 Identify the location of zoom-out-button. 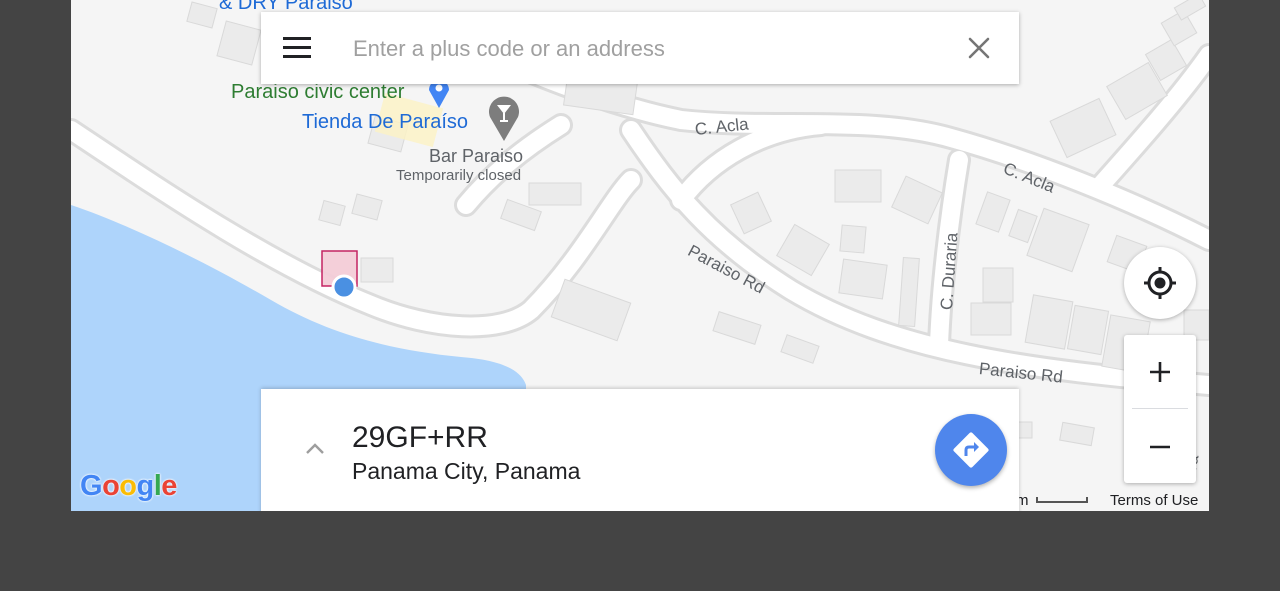
(1160, 446).